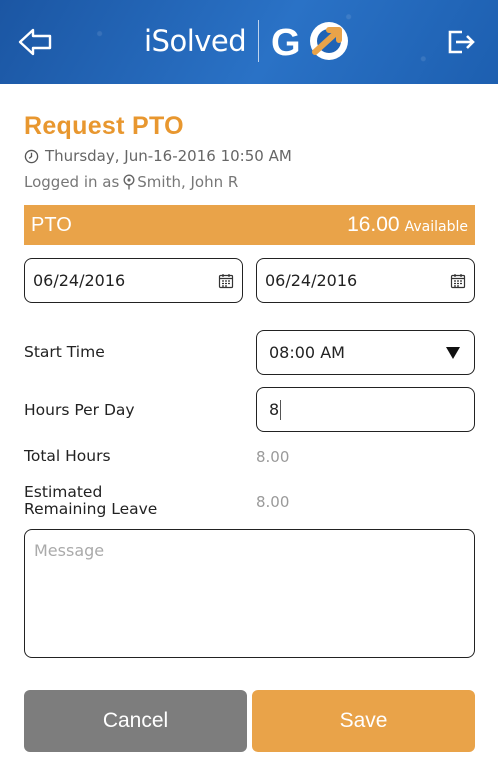 The image size is (498, 760). I want to click on back-arrow-icon, so click(35, 42).